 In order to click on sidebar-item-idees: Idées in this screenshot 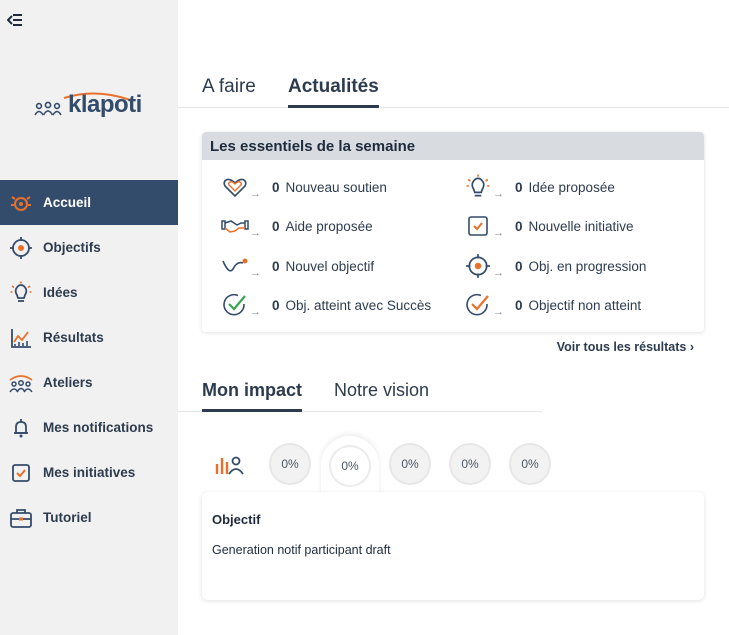, I will do `click(89, 292)`.